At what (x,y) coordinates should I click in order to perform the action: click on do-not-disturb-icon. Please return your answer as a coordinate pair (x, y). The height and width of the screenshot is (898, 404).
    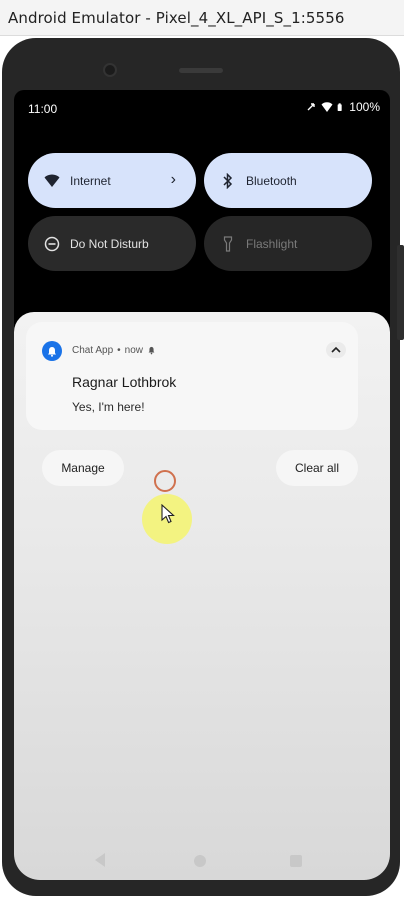
    Looking at the image, I should click on (52, 244).